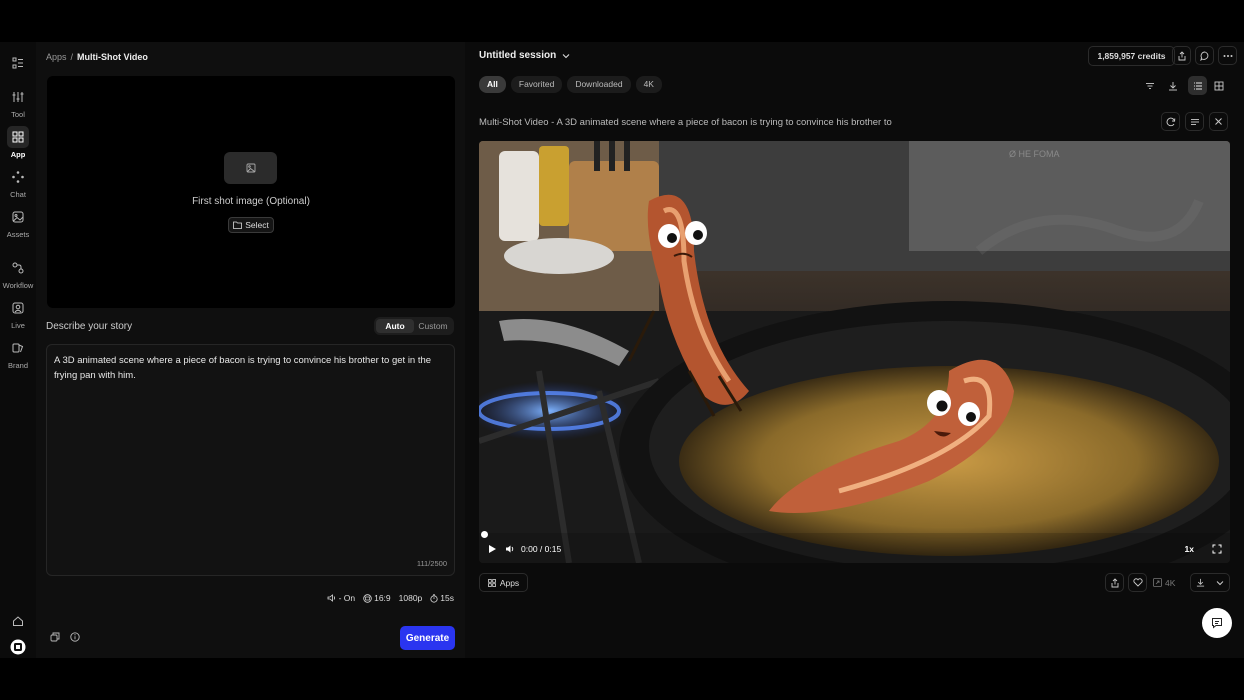 The height and width of the screenshot is (700, 1244). Describe the element at coordinates (17, 365) in the screenshot. I see `rail-item-label: Brand` at that location.